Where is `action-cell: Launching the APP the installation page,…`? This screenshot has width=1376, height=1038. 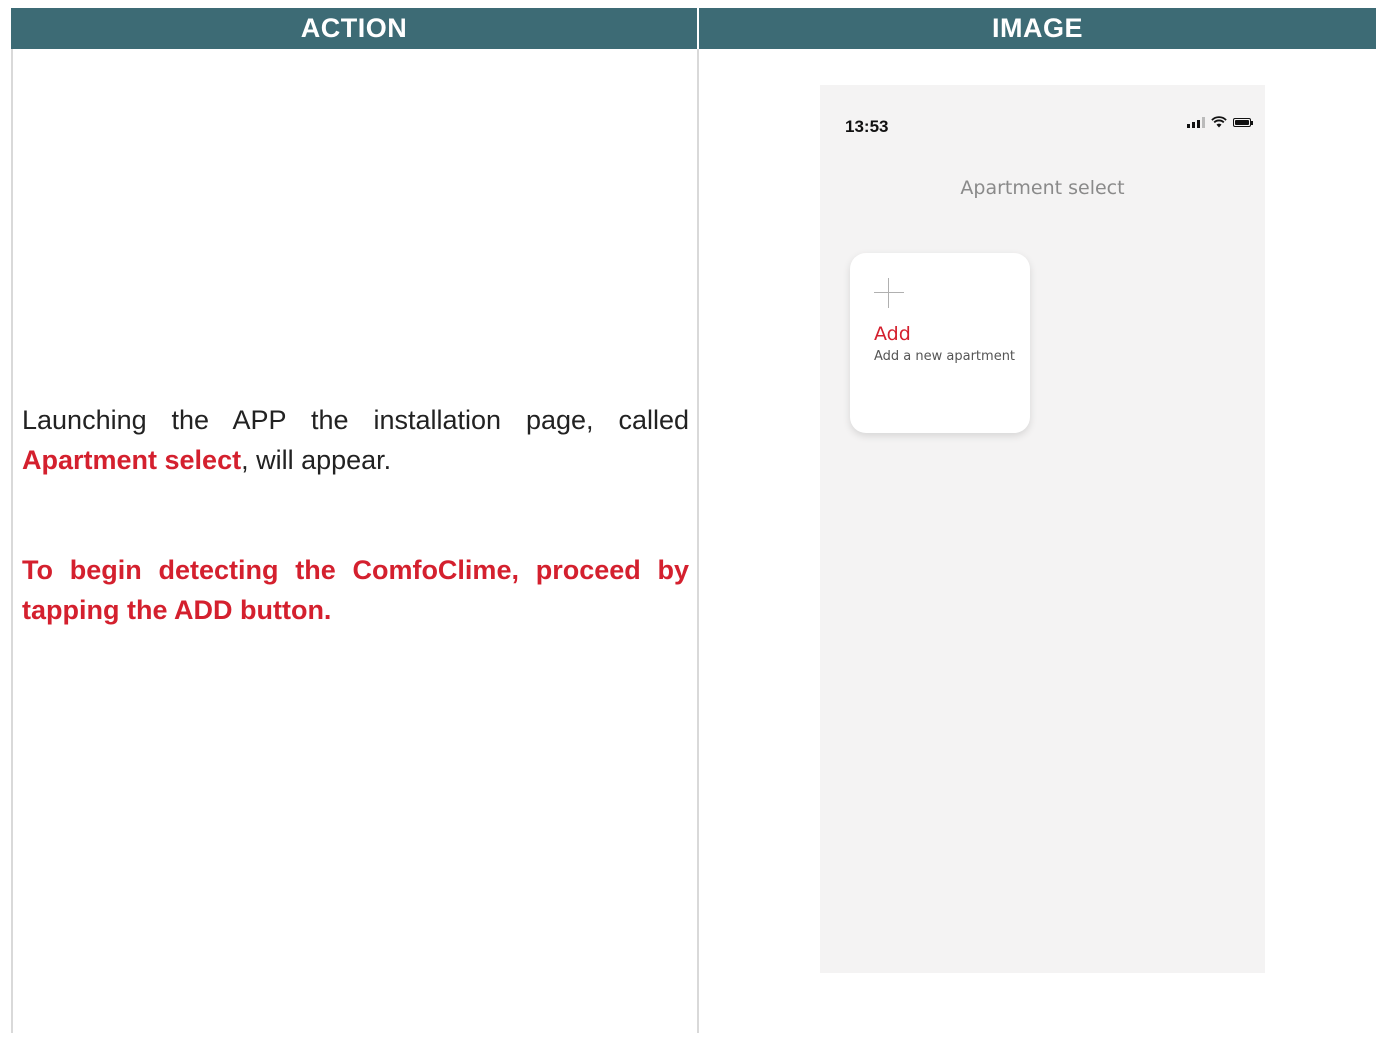
action-cell: Launching the APP the installation page,… is located at coordinates (355, 515).